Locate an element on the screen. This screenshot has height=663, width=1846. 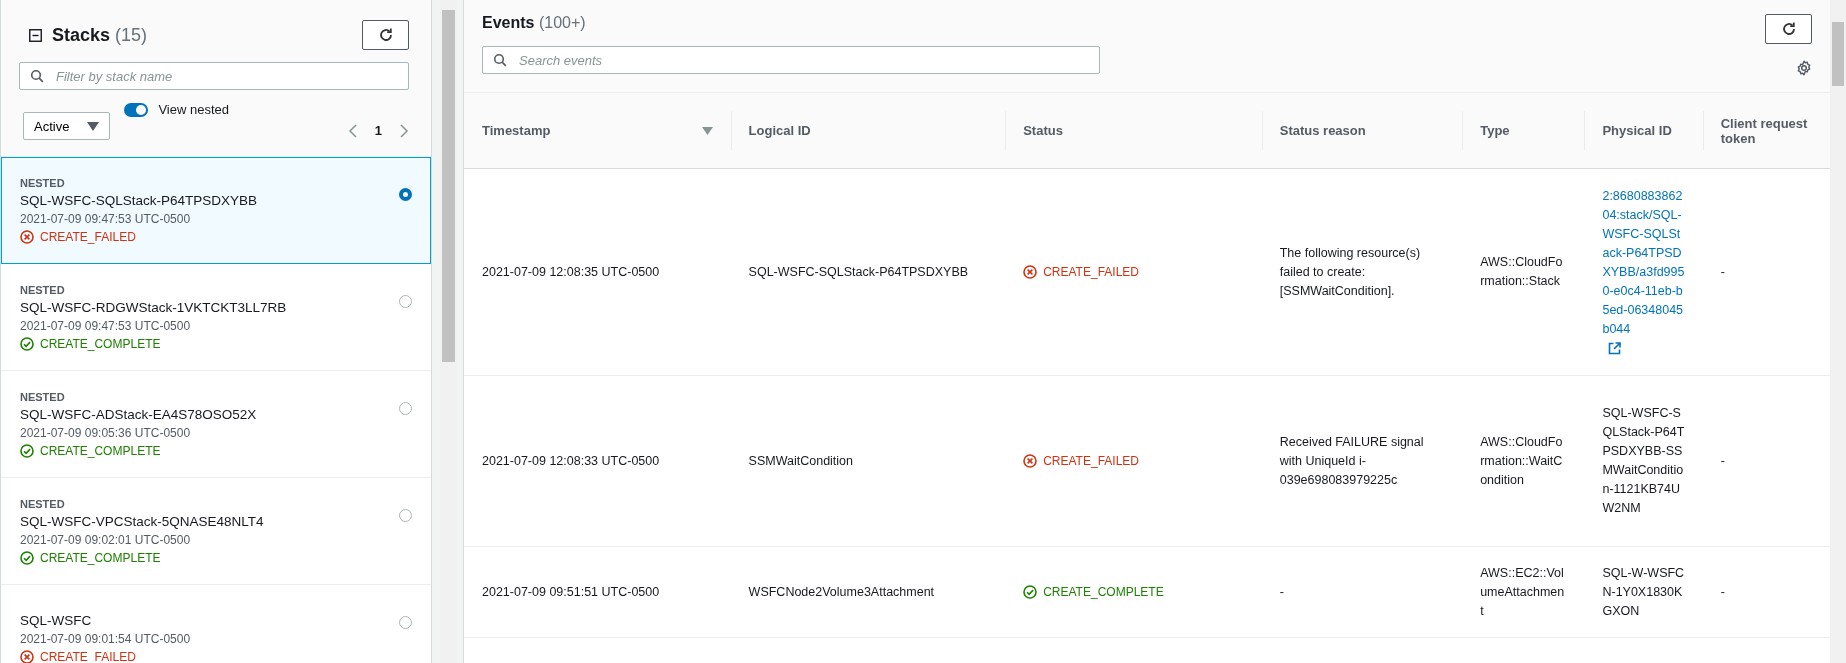
table-cell-text: SQL-W-WSFCN-1Y0X1830KGXON is located at coordinates (1643, 592).